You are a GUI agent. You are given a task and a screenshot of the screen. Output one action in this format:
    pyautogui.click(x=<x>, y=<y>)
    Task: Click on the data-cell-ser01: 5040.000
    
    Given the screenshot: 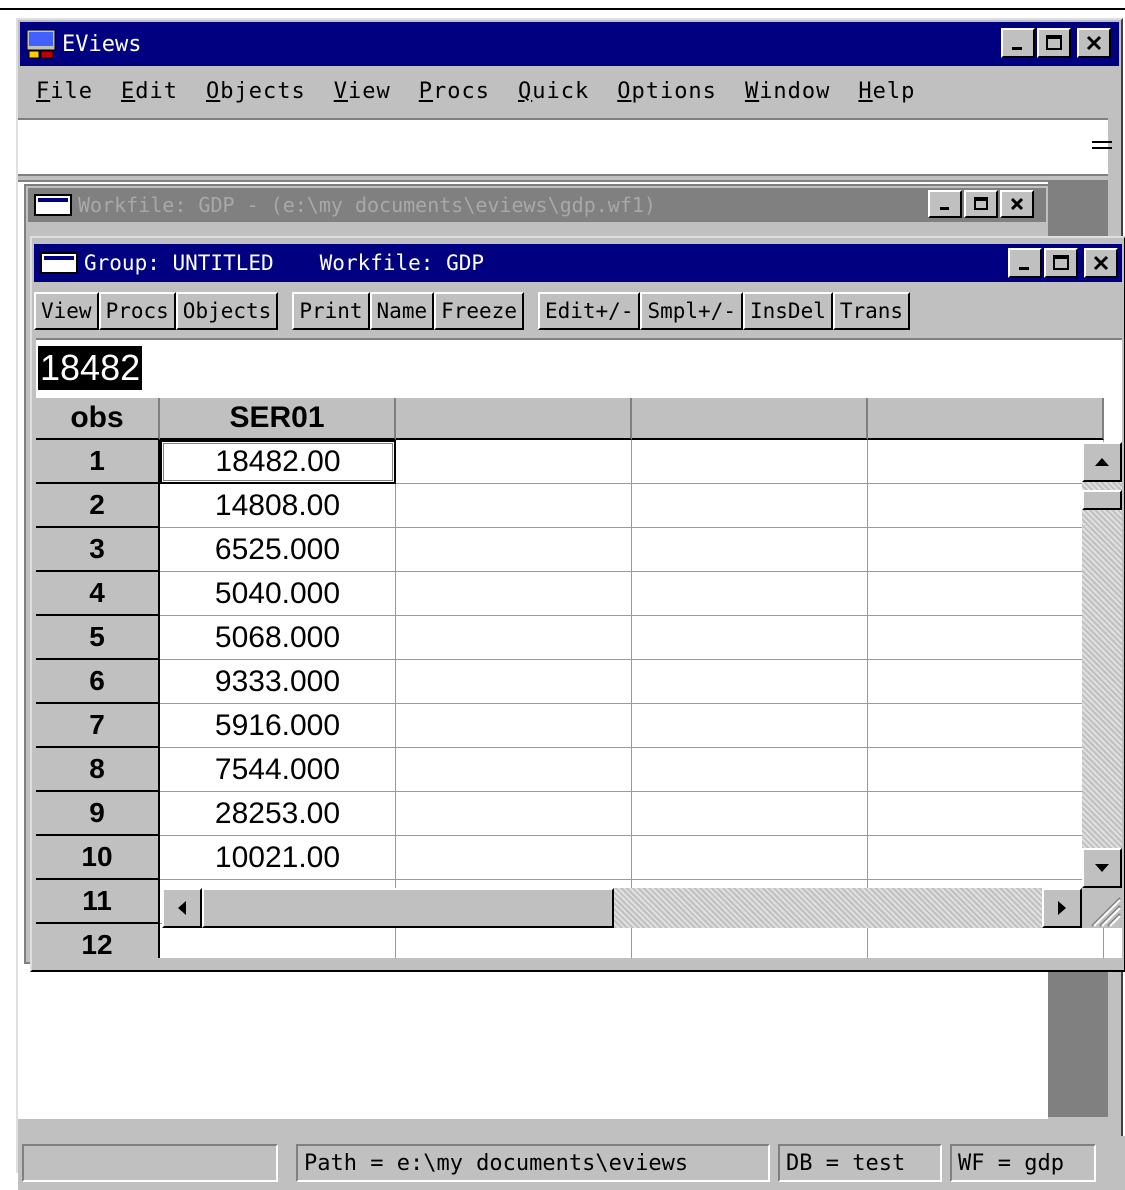 What is the action you would take?
    pyautogui.click(x=278, y=594)
    